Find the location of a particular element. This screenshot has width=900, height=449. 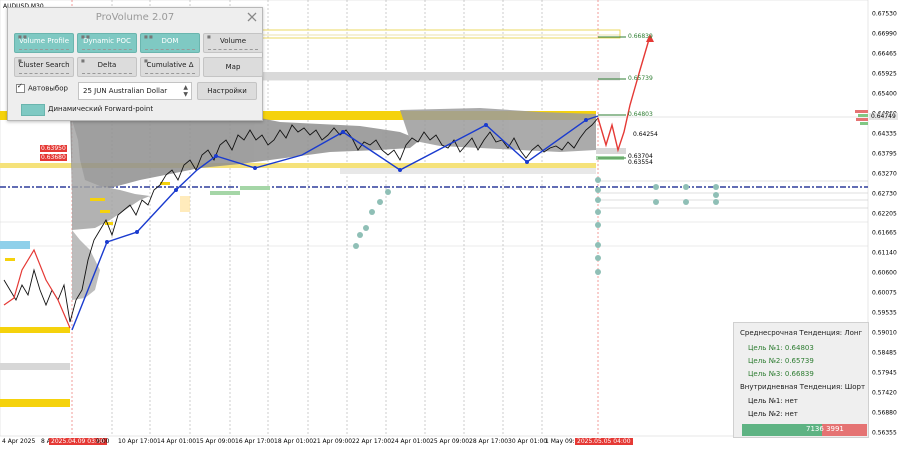

y-tick: 0.56355 is located at coordinates (884, 433).